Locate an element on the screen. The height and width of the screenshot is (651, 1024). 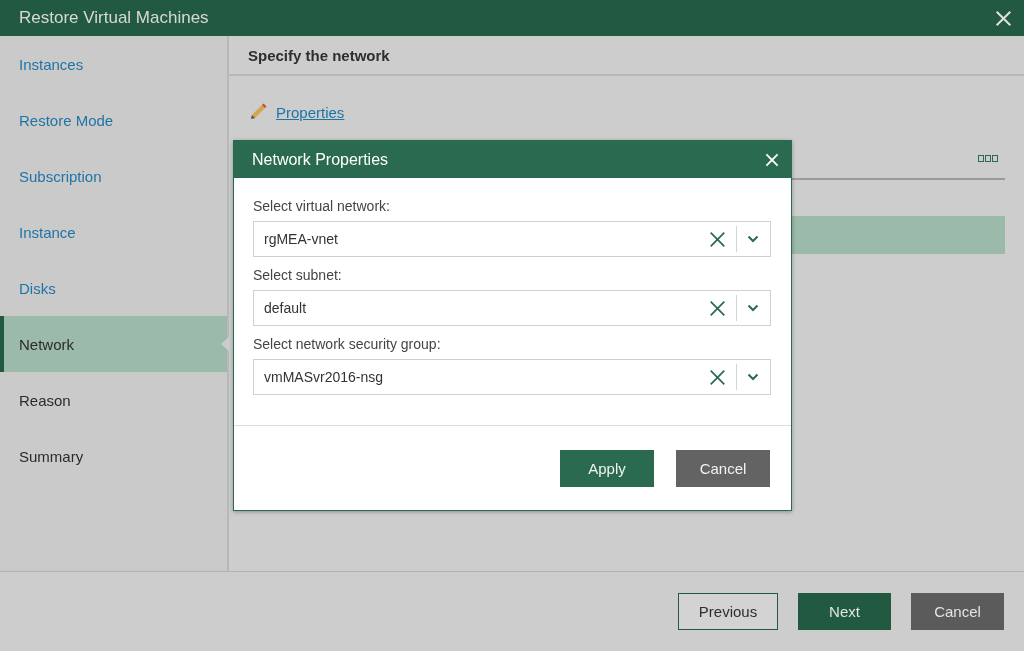
sidebar-item: Instance is located at coordinates (113, 232).